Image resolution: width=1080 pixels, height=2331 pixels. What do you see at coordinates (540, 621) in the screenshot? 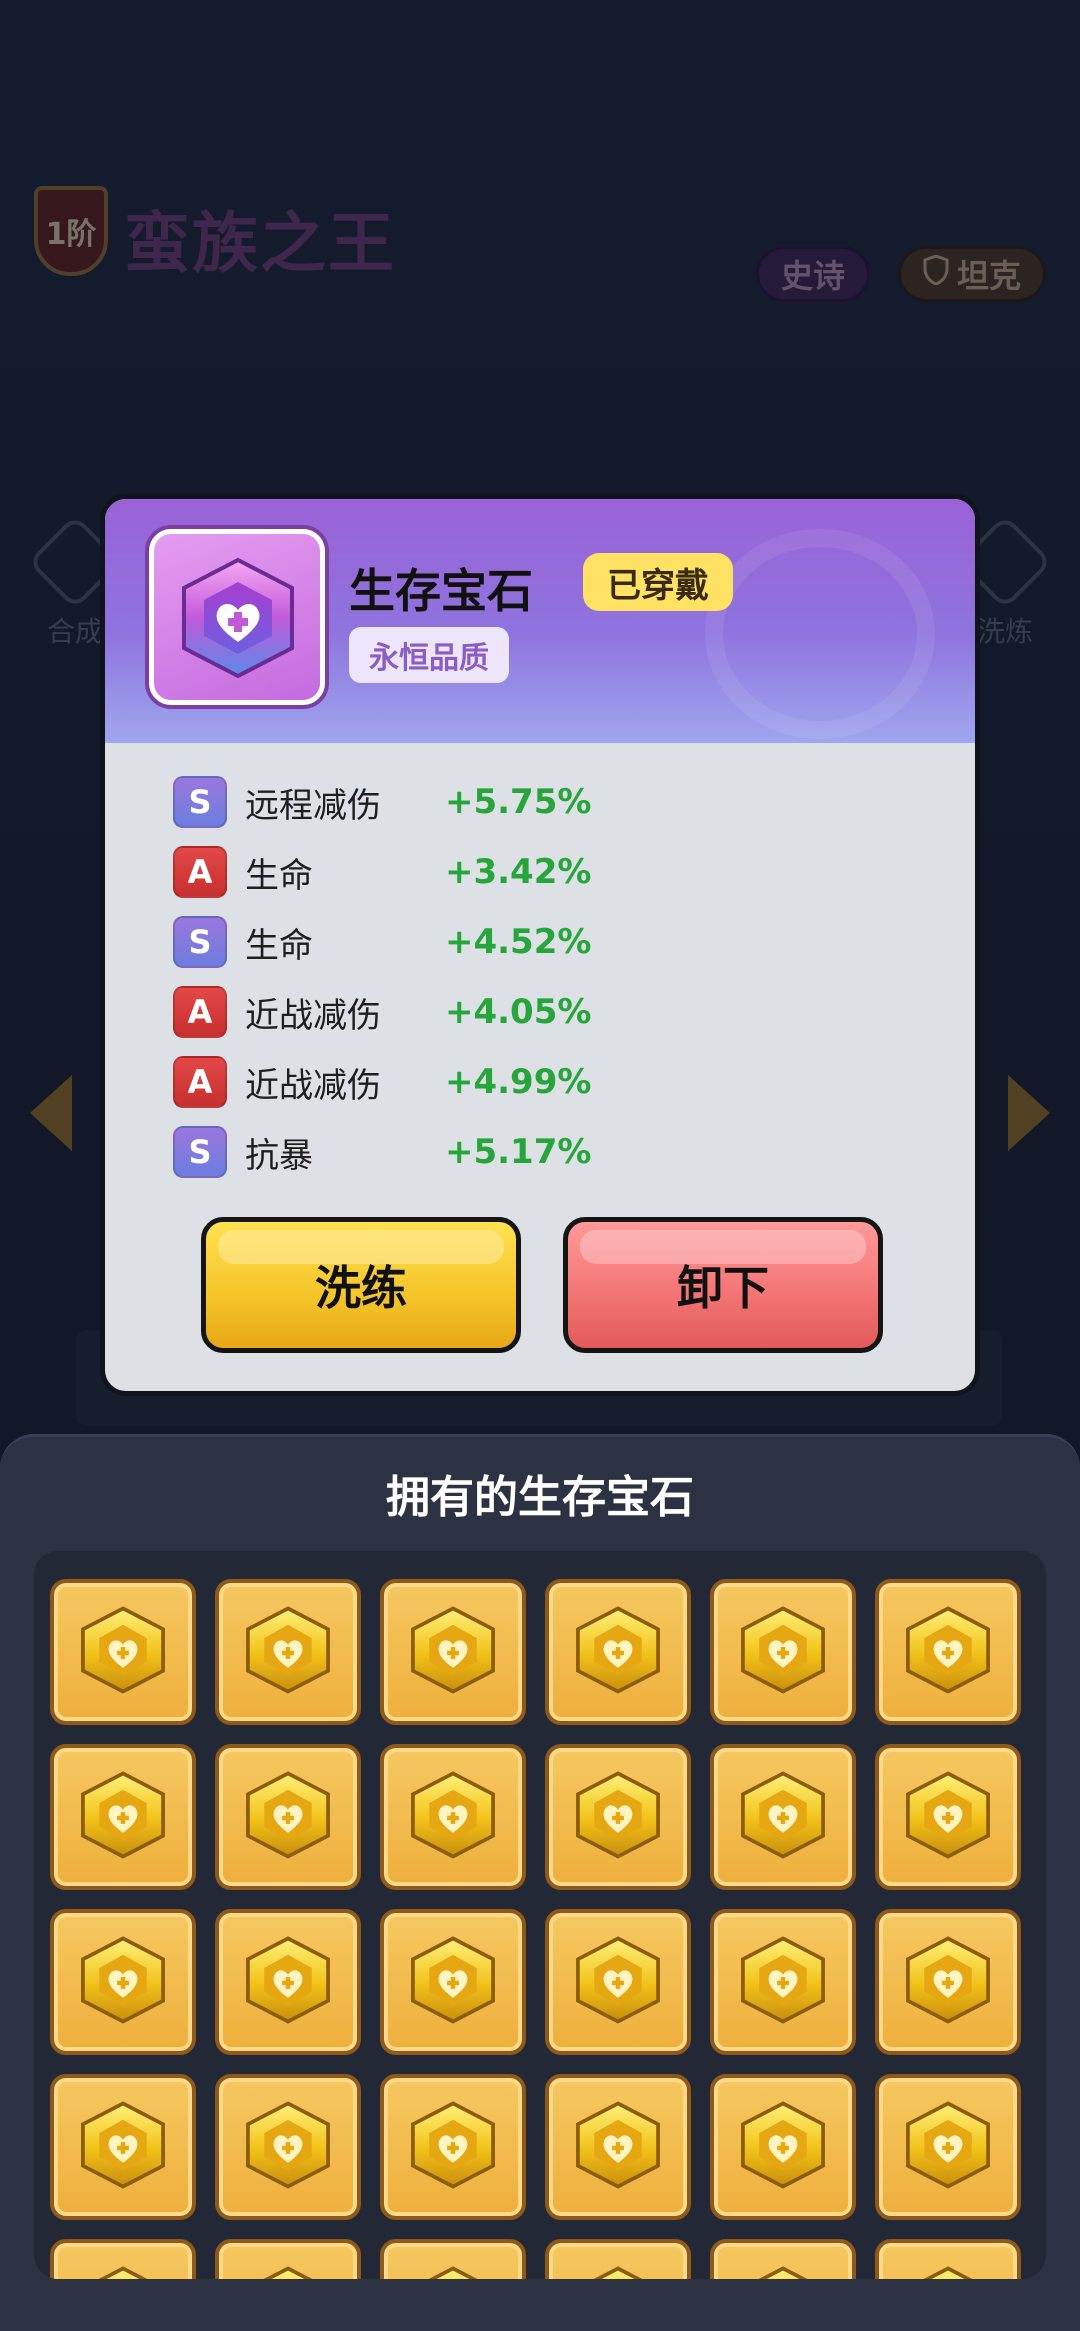
I see `popup-header: 生存宝石 已穿戴 永恒品质` at bounding box center [540, 621].